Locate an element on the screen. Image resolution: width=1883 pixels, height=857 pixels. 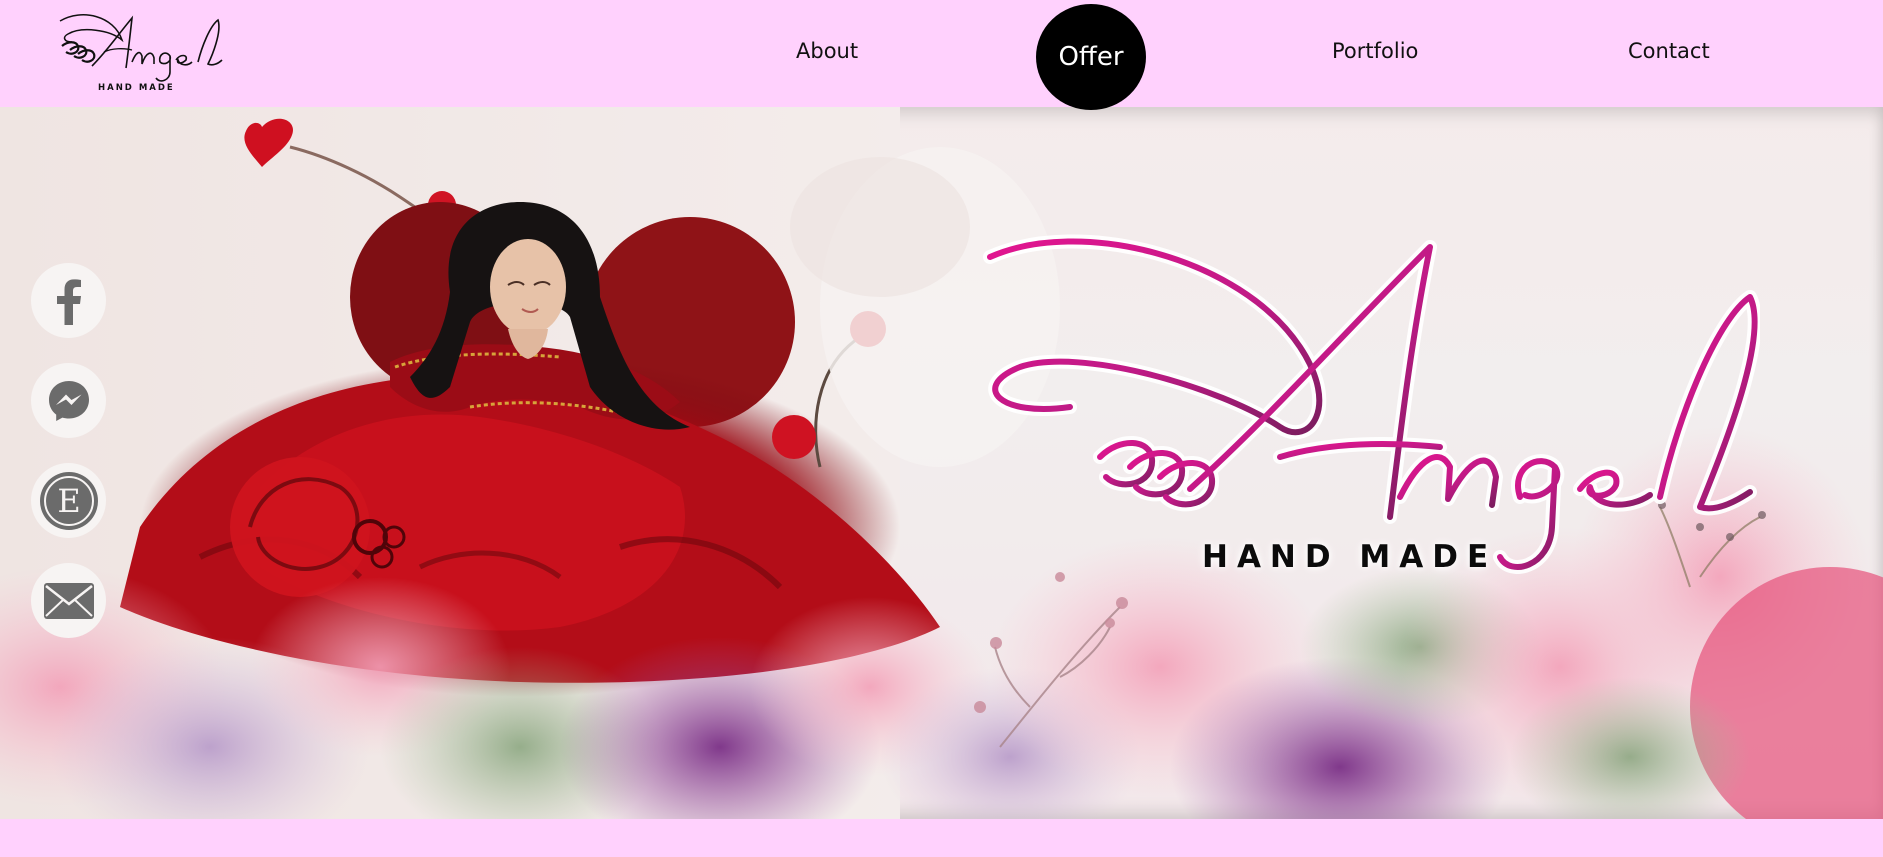
mail-icon is located at coordinates (68, 600).